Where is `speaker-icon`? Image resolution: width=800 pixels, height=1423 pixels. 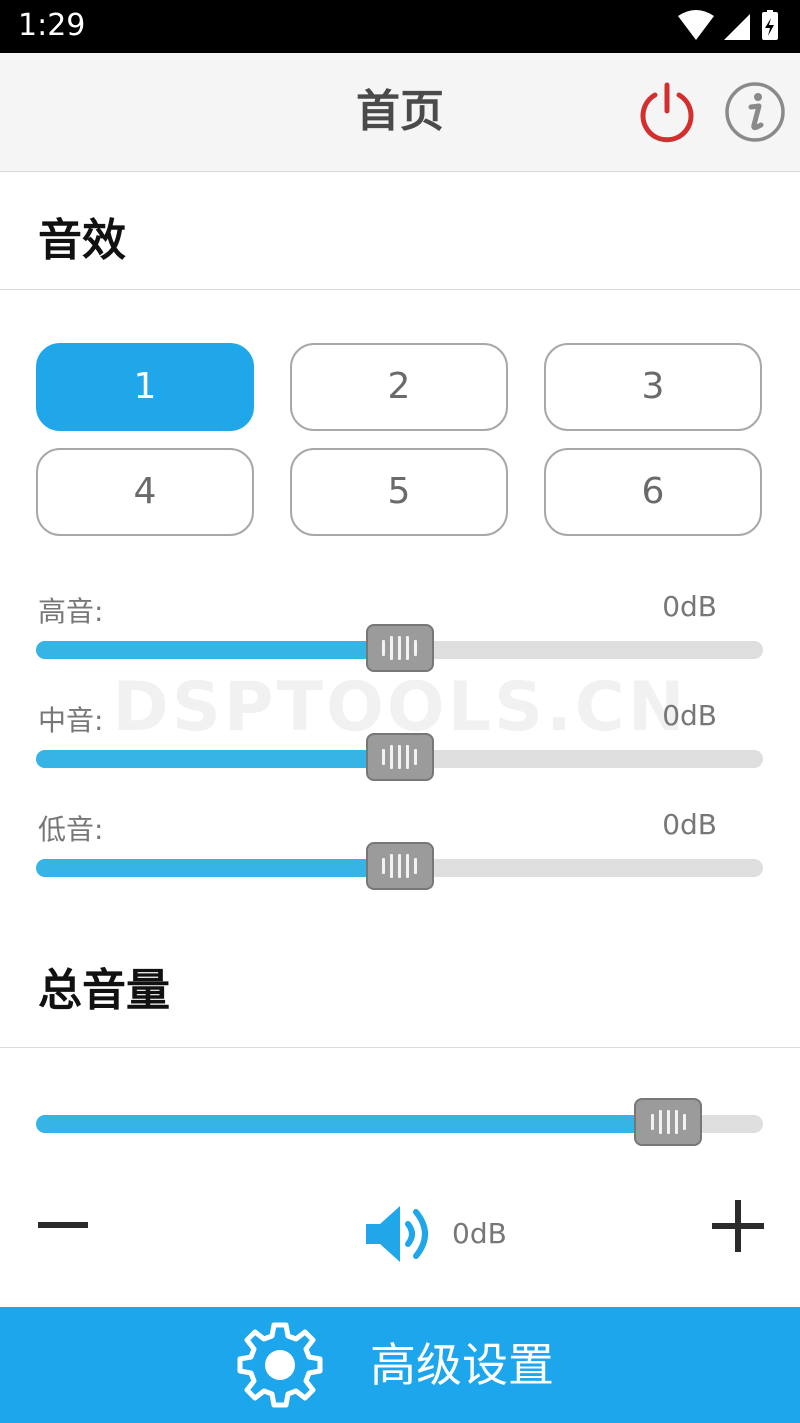
speaker-icon is located at coordinates (400, 1234).